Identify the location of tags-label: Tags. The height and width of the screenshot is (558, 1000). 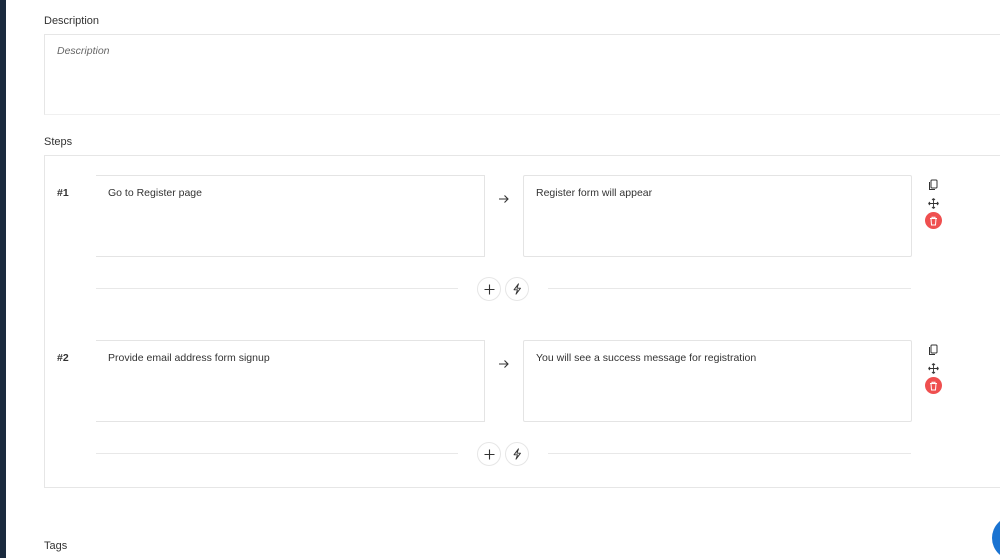
(56, 546).